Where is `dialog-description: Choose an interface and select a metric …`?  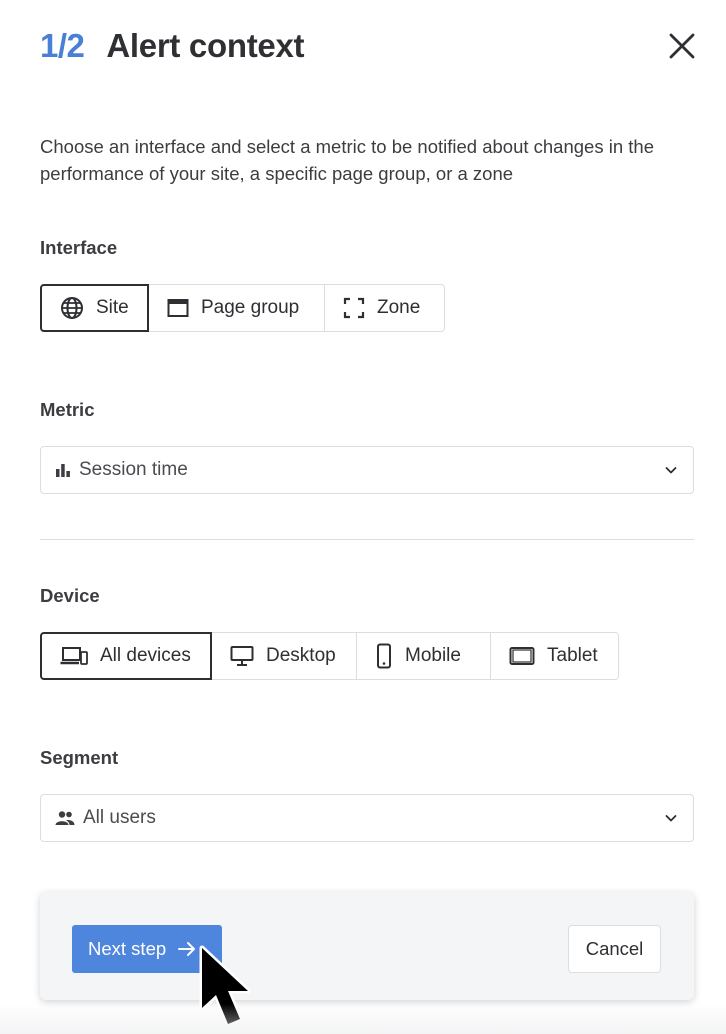 dialog-description: Choose an interface and select a metric … is located at coordinates (347, 160).